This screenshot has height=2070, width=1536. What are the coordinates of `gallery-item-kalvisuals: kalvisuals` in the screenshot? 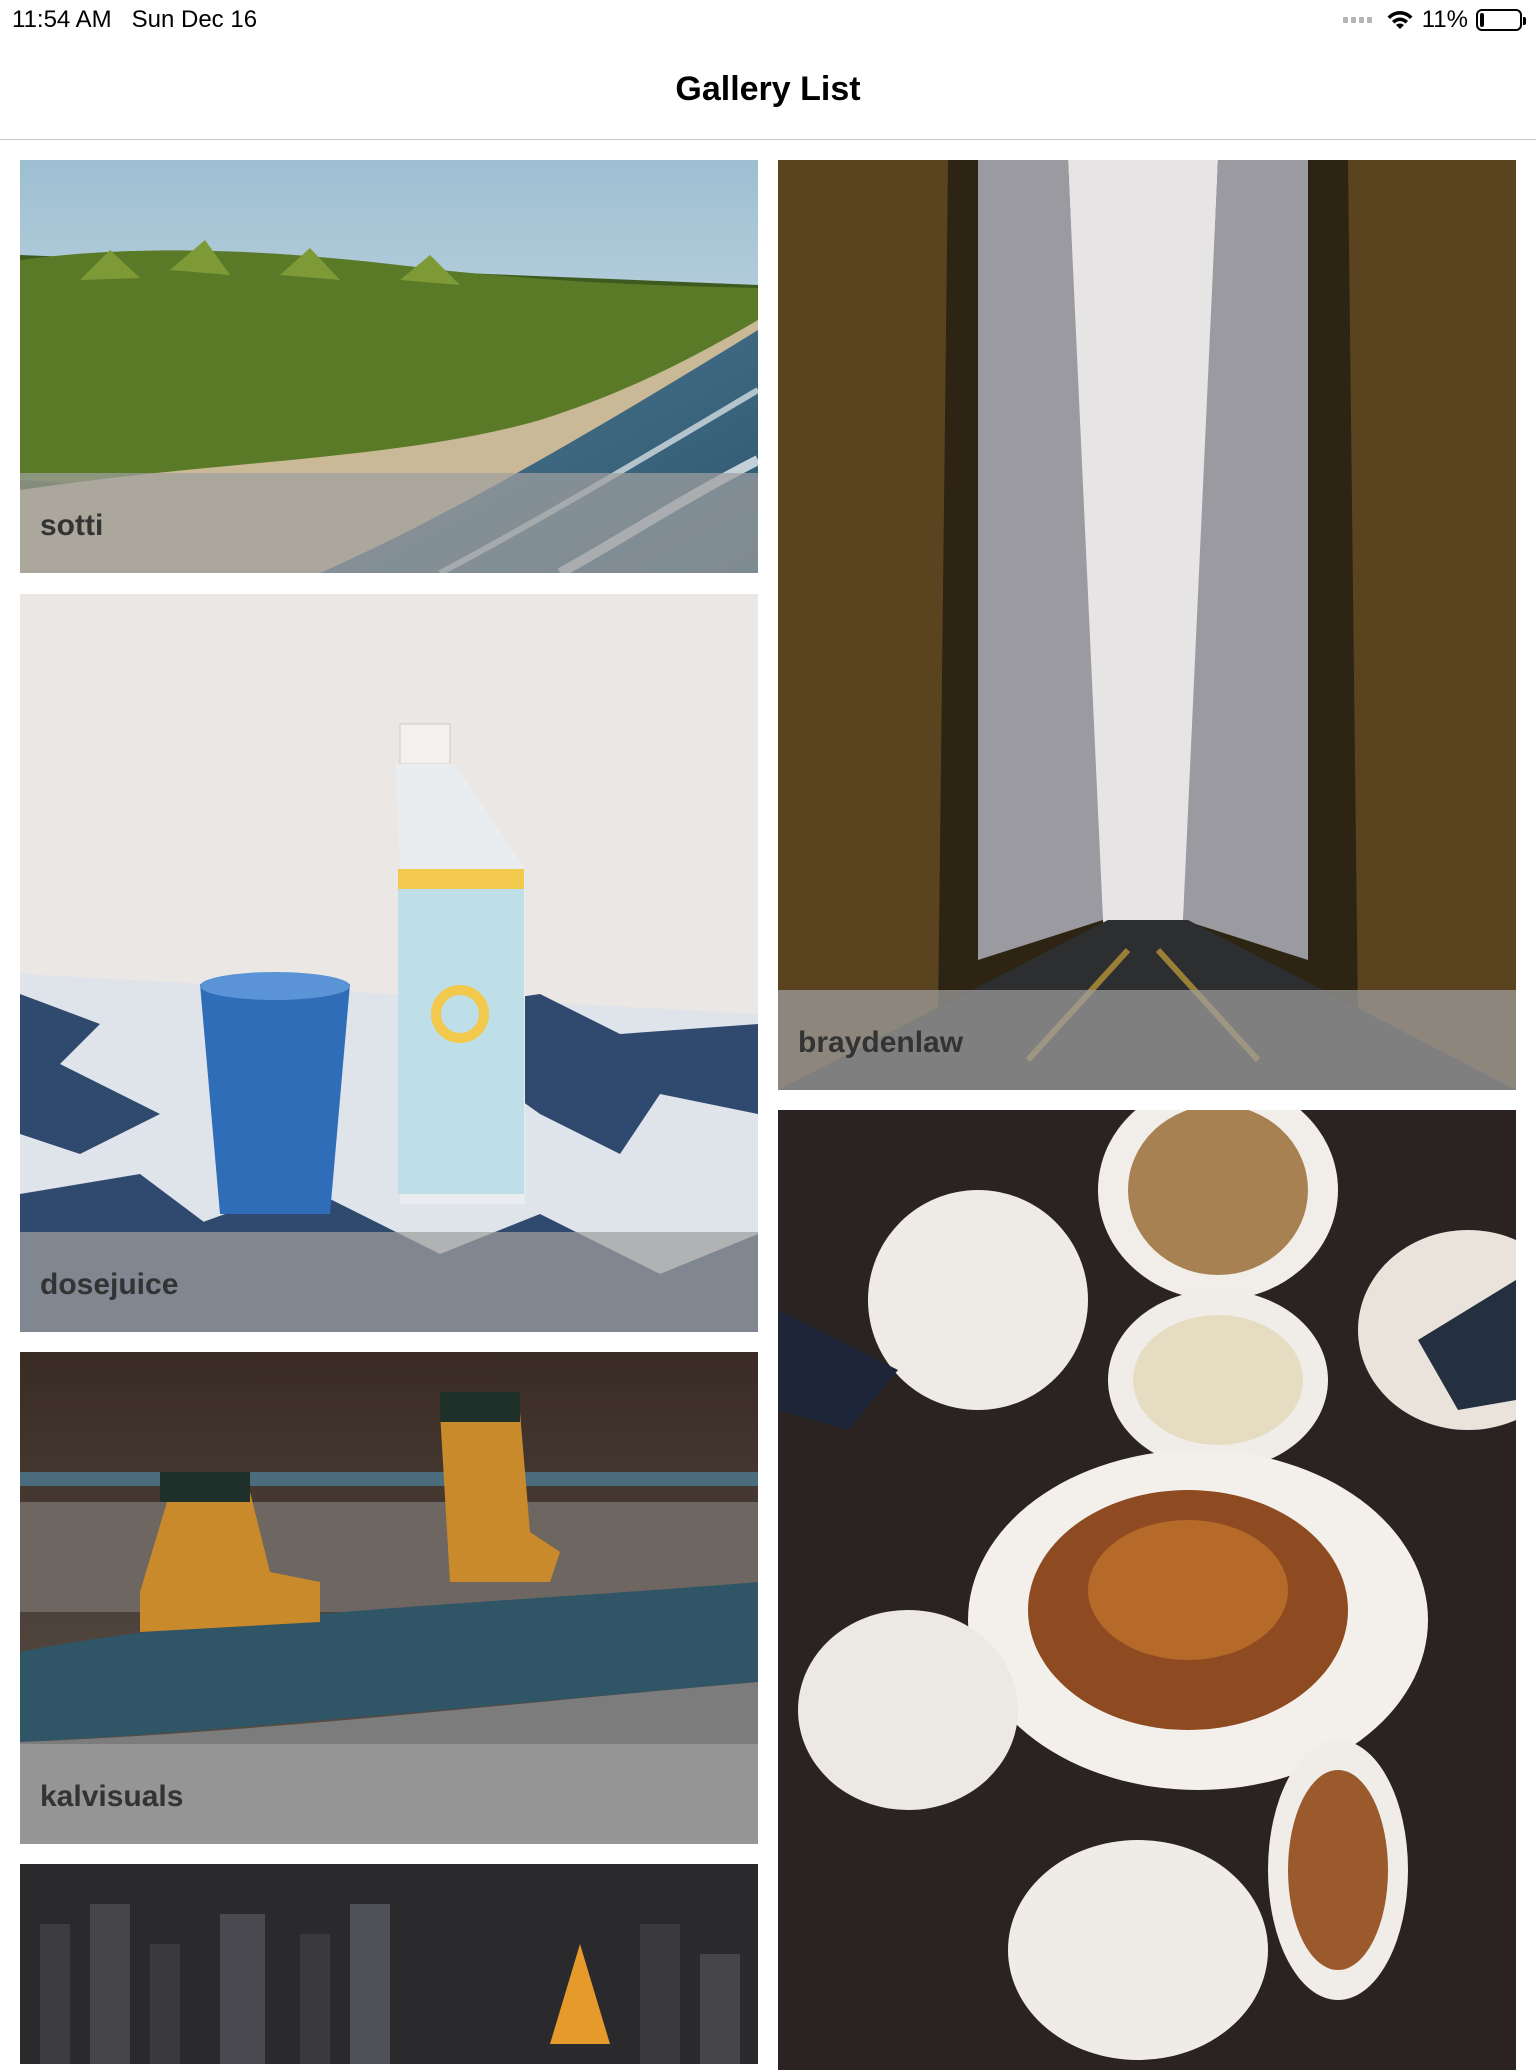 It's located at (389, 1598).